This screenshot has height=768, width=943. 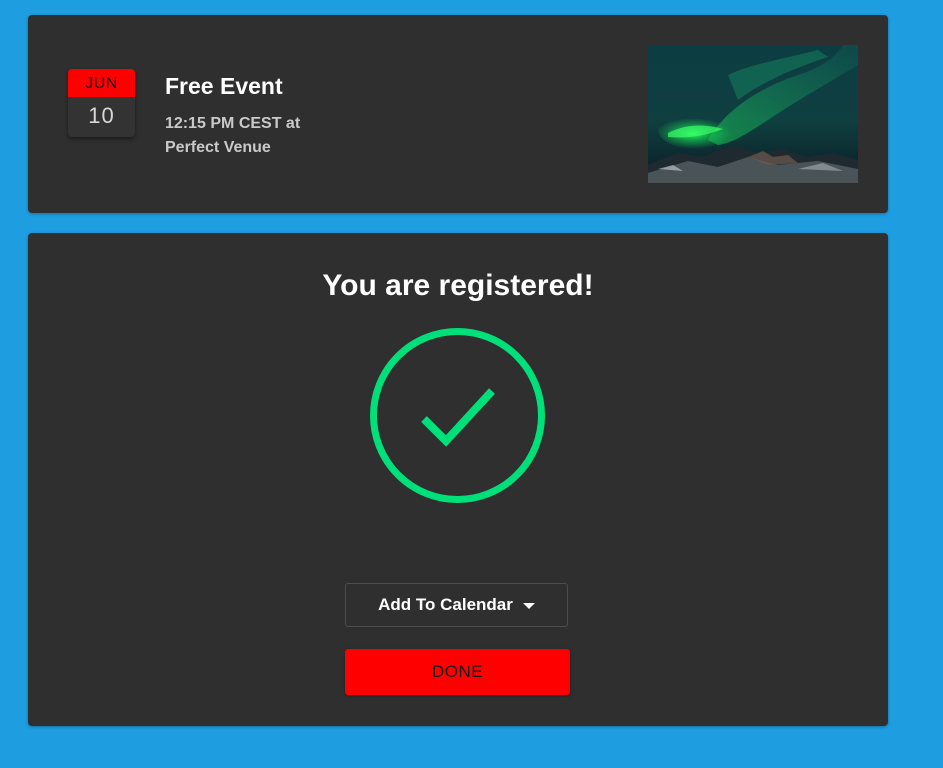 I want to click on date-badge: JUN 10, so click(x=101, y=103).